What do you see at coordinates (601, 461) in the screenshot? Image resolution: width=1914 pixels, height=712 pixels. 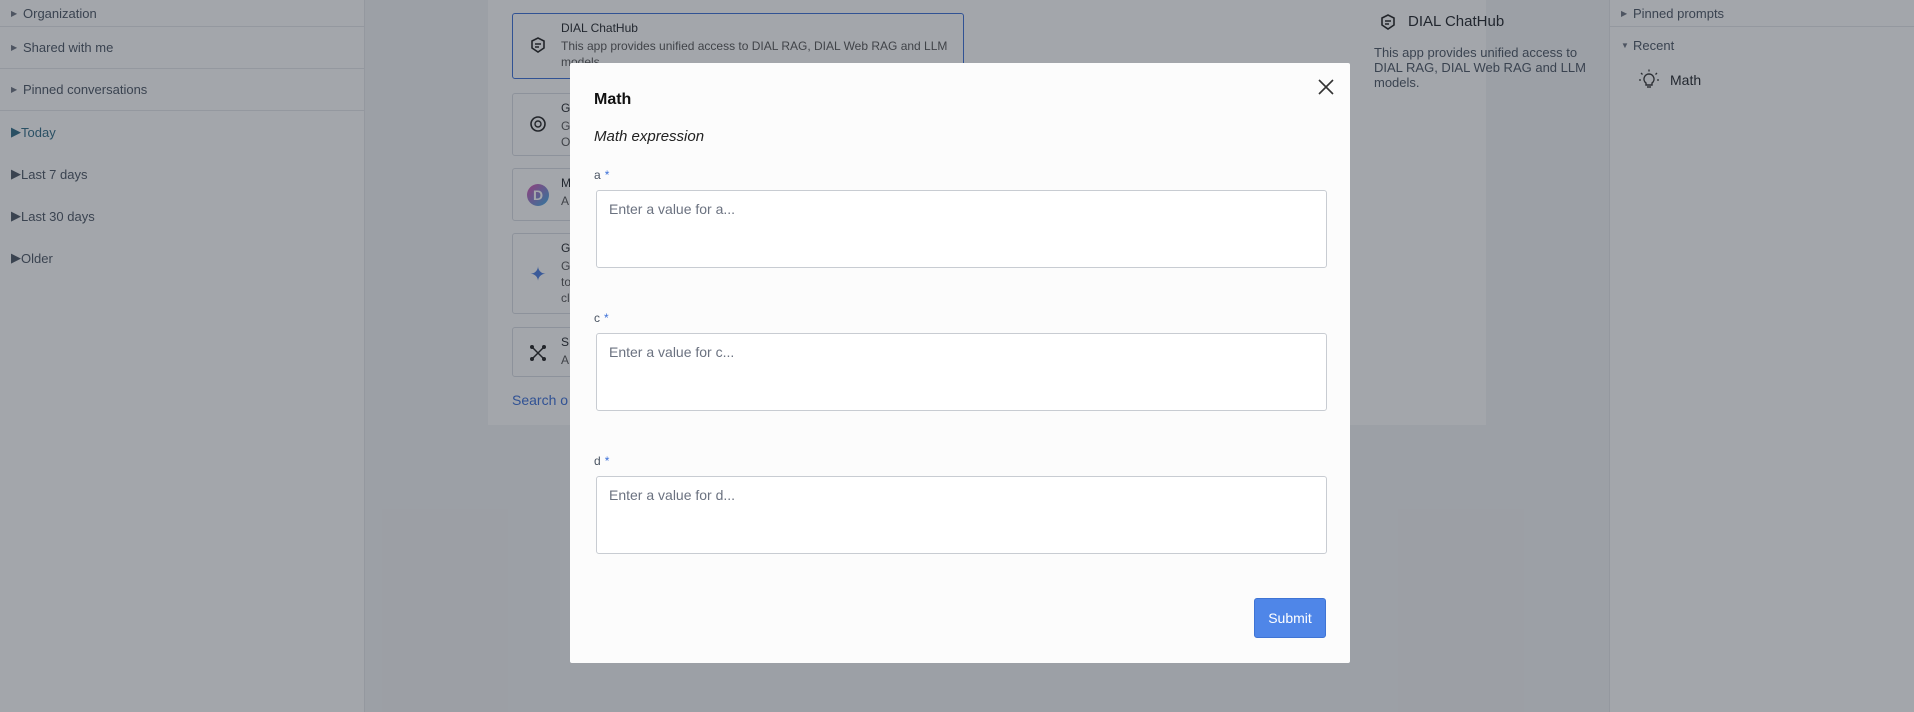 I see `field-label-d: d *` at bounding box center [601, 461].